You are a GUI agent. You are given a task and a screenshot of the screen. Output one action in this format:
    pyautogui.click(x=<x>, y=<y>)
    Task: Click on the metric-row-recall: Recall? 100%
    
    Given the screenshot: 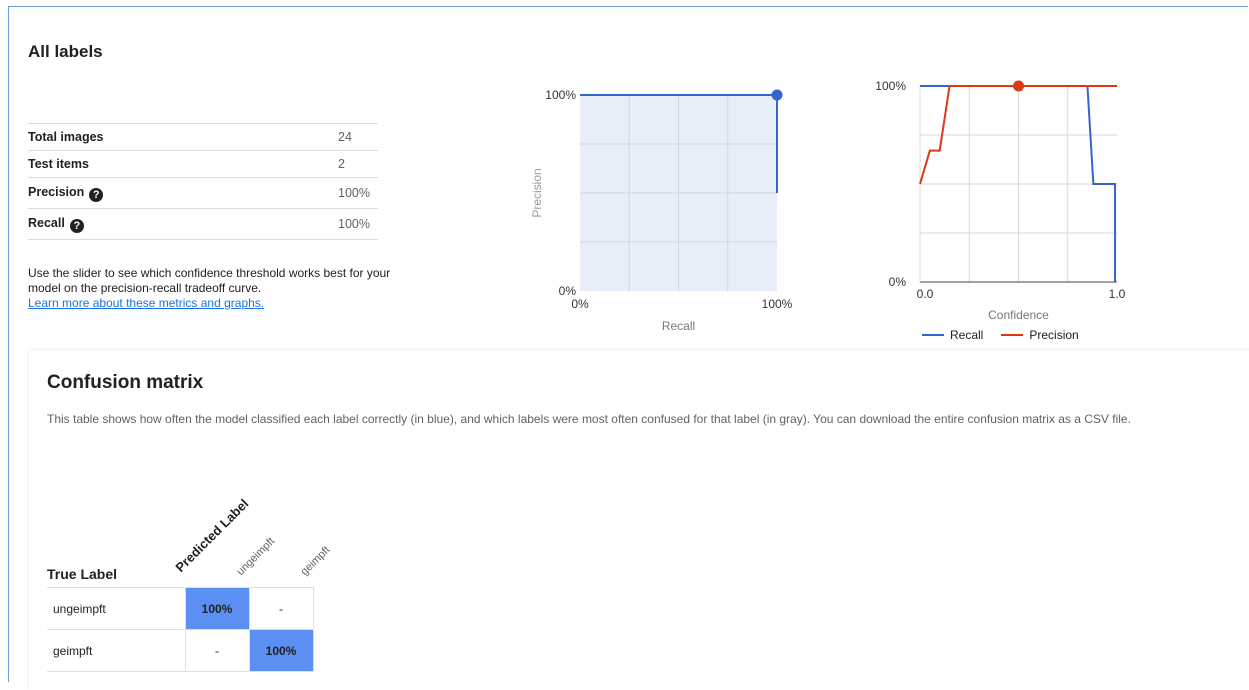 What is the action you would take?
    pyautogui.click(x=203, y=224)
    